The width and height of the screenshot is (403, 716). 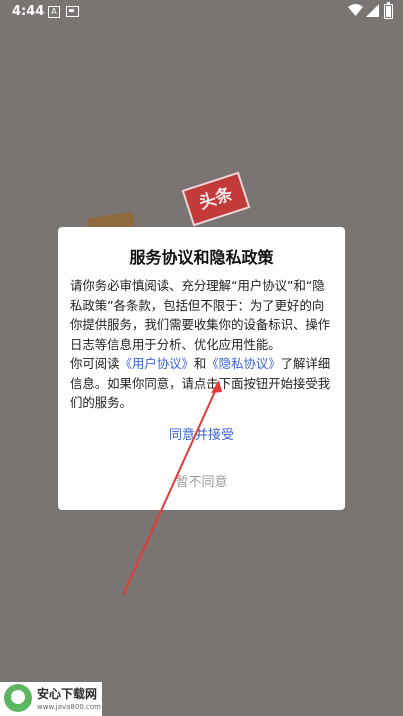 What do you see at coordinates (172, 488) in the screenshot?
I see `annotation-arrow` at bounding box center [172, 488].